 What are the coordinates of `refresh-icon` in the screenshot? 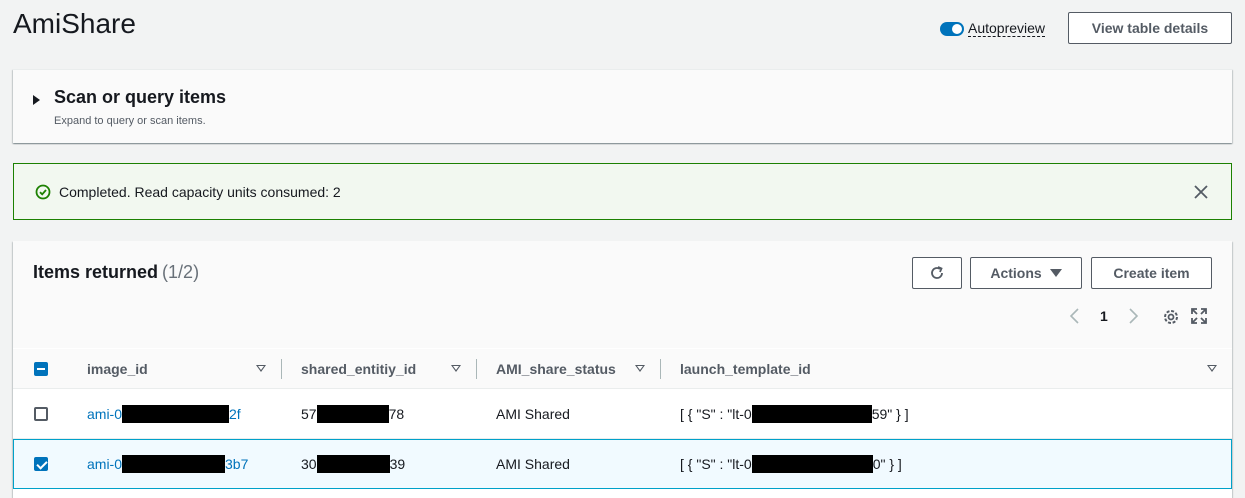 It's located at (937, 272).